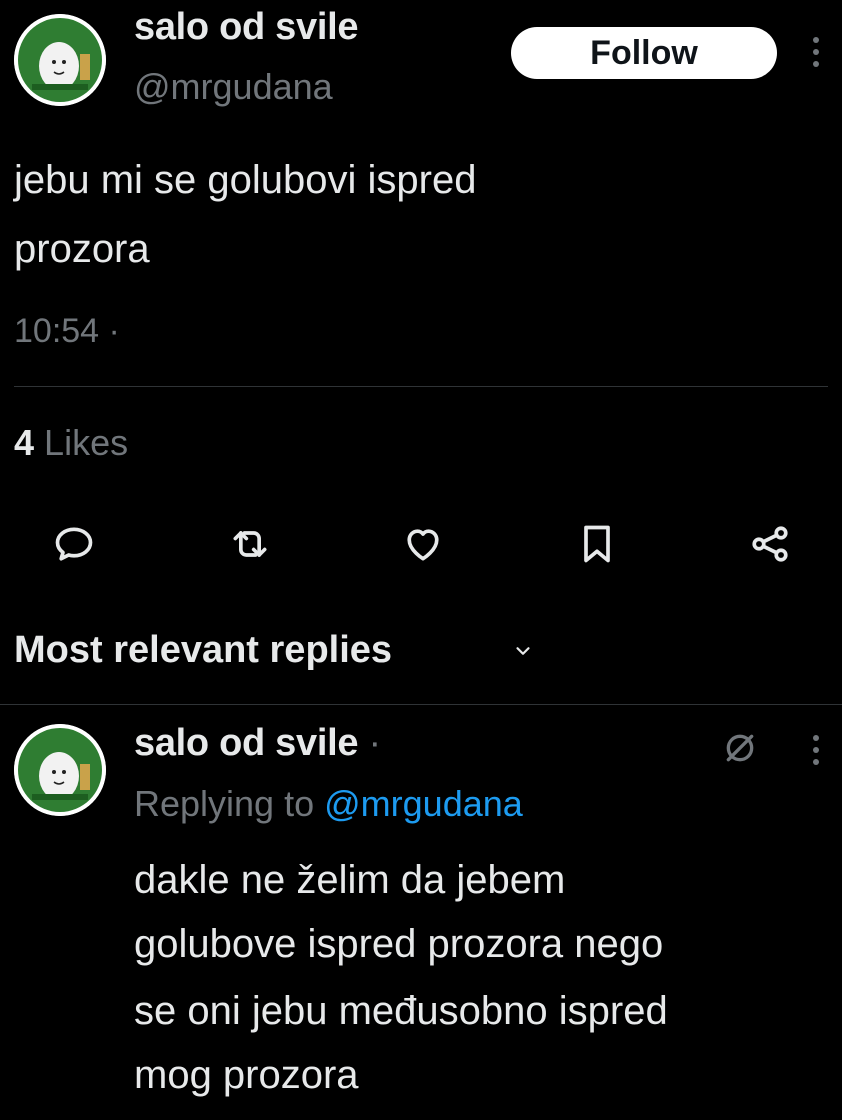 This screenshot has height=1120, width=842. What do you see at coordinates (82, 249) in the screenshot?
I see `tweet-text-line-2: prozora` at bounding box center [82, 249].